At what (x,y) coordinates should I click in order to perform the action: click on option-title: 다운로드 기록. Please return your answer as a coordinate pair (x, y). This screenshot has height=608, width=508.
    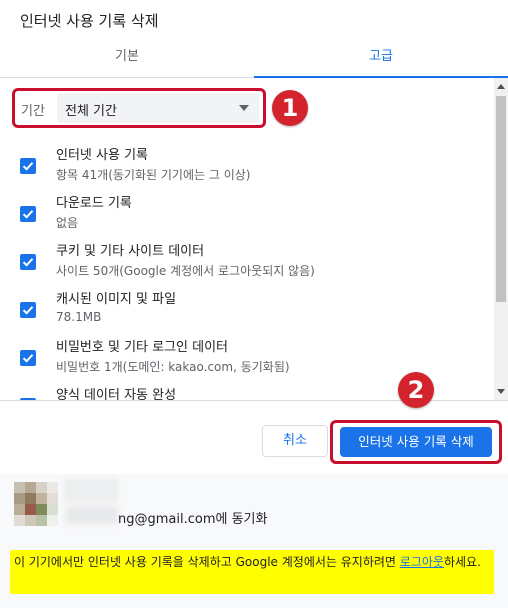
    Looking at the image, I should click on (94, 203).